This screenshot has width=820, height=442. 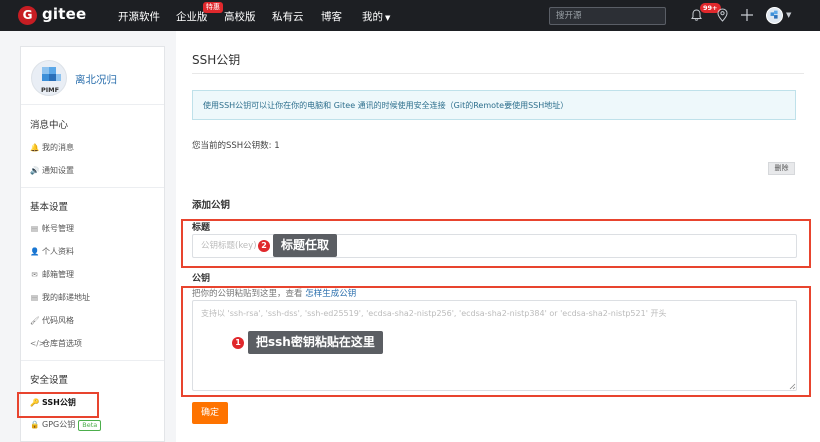 What do you see at coordinates (90, 425) in the screenshot?
I see `beta-badge: Beta` at bounding box center [90, 425].